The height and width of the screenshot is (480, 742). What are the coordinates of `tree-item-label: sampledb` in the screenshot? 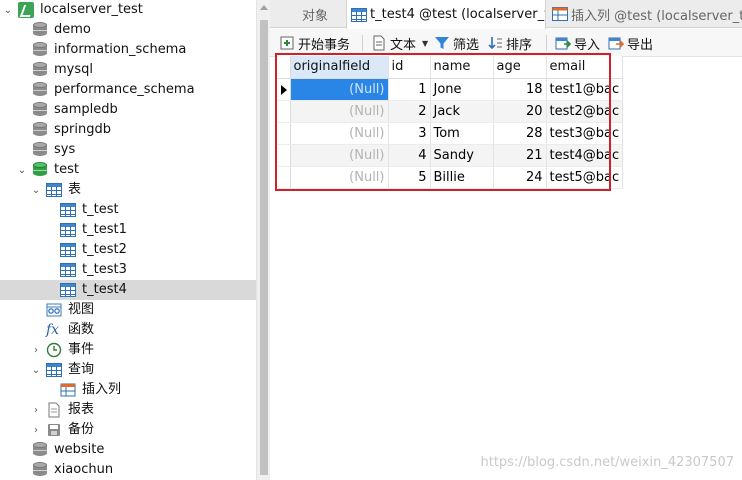 It's located at (86, 109).